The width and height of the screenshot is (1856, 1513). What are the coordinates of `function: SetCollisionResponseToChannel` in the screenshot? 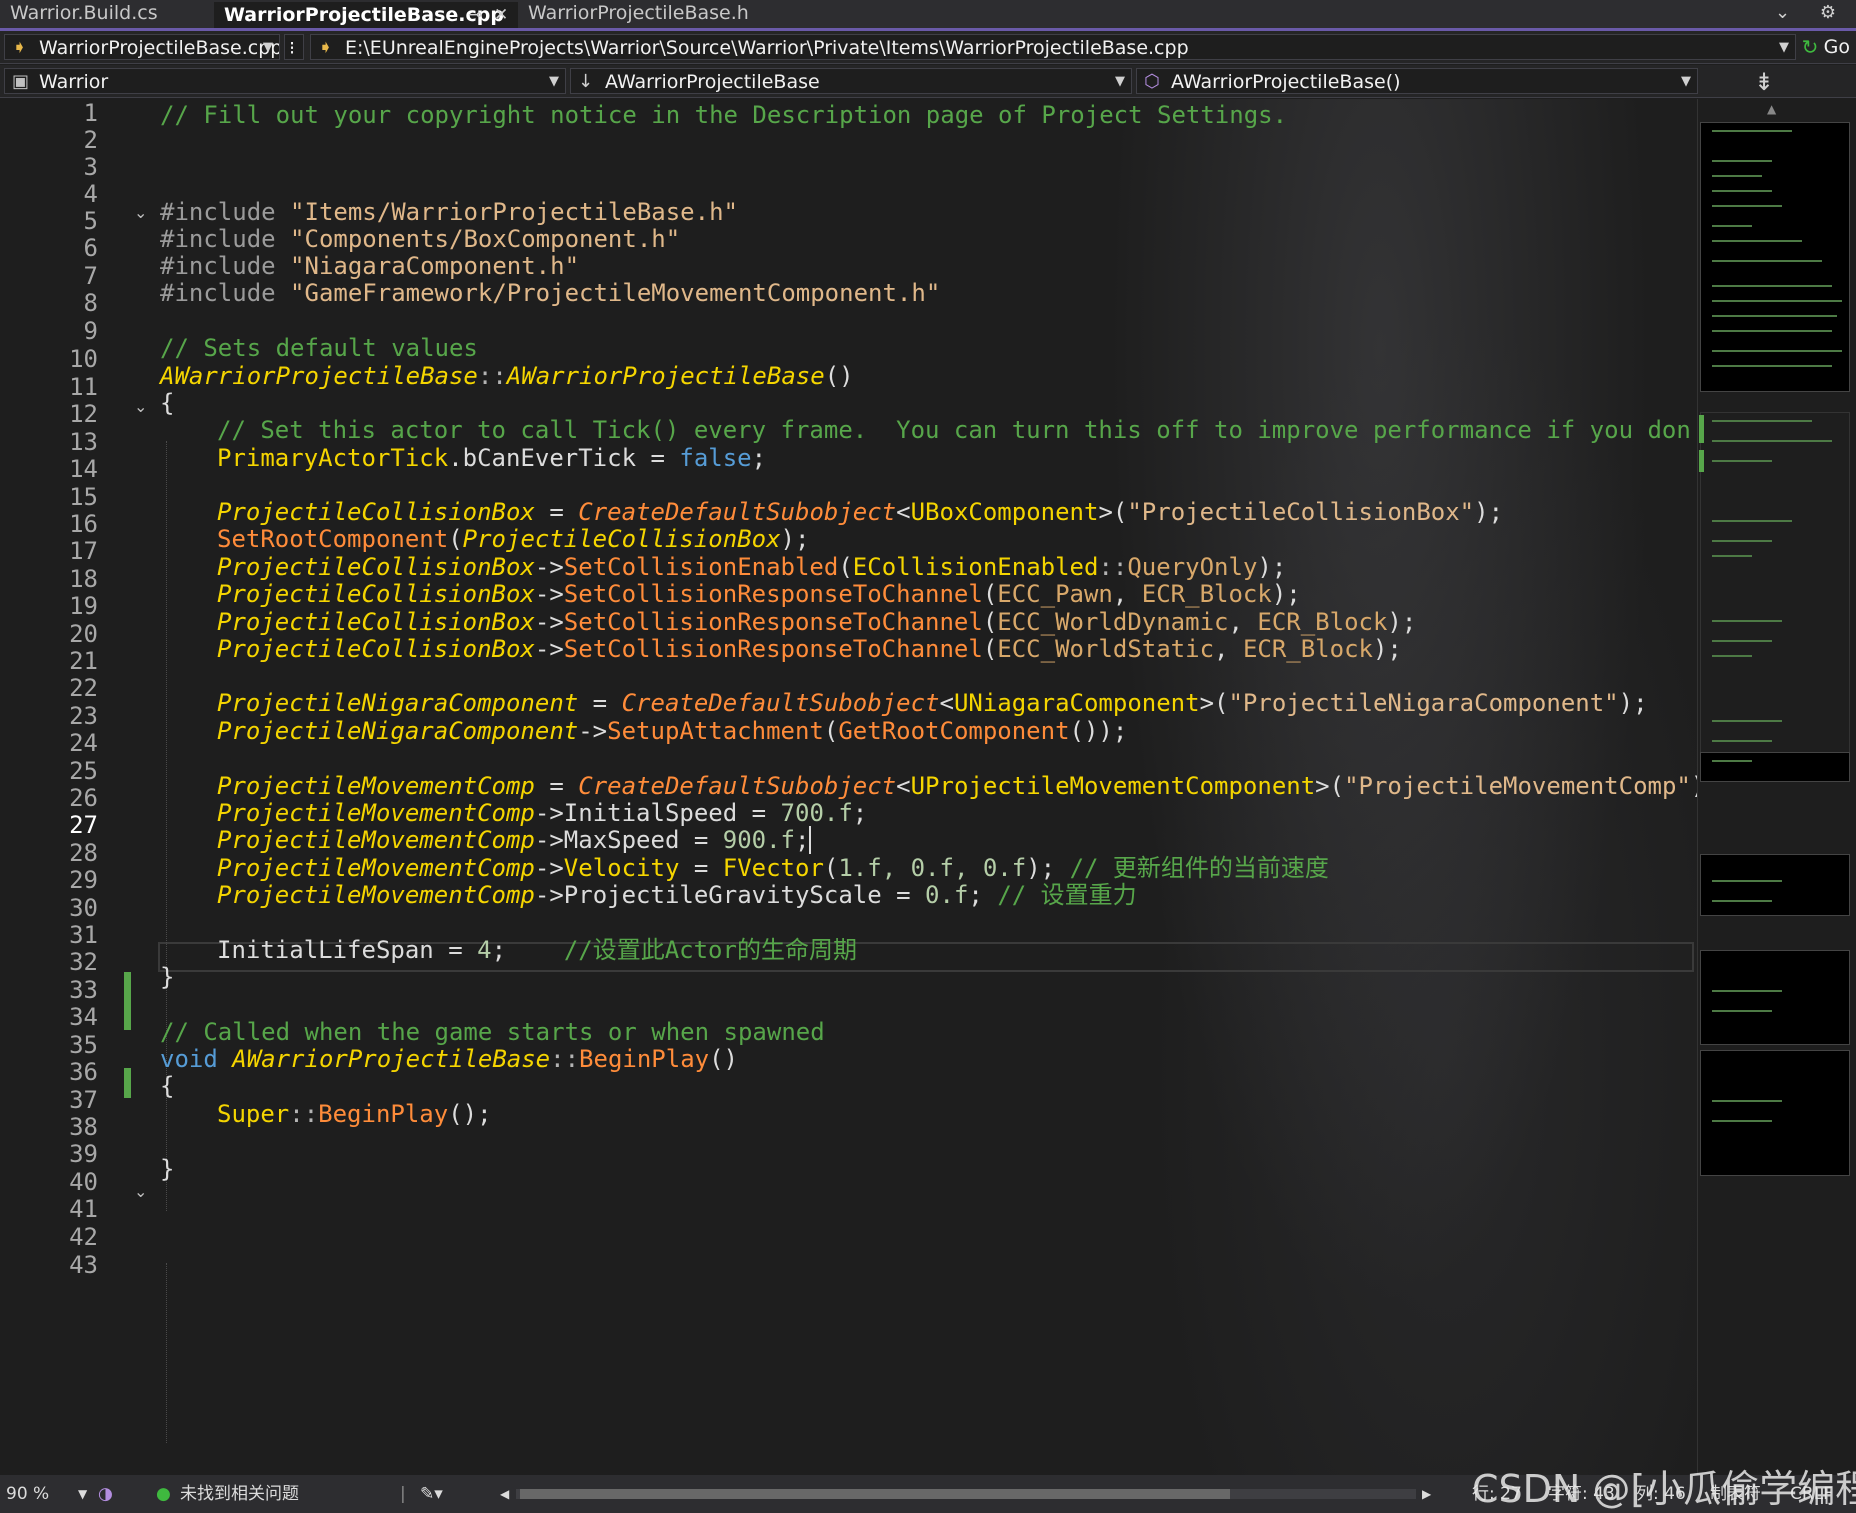 It's located at (773, 649).